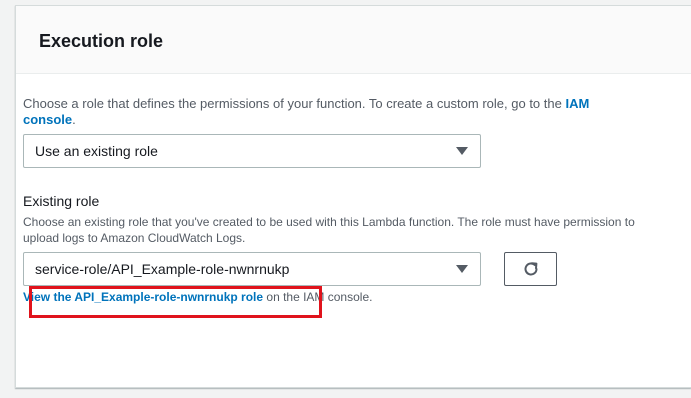 This screenshot has height=398, width=691. What do you see at coordinates (162, 269) in the screenshot?
I see `existing-role-select-value: service-role/API_Example-role-nwnrnukp` at bounding box center [162, 269].